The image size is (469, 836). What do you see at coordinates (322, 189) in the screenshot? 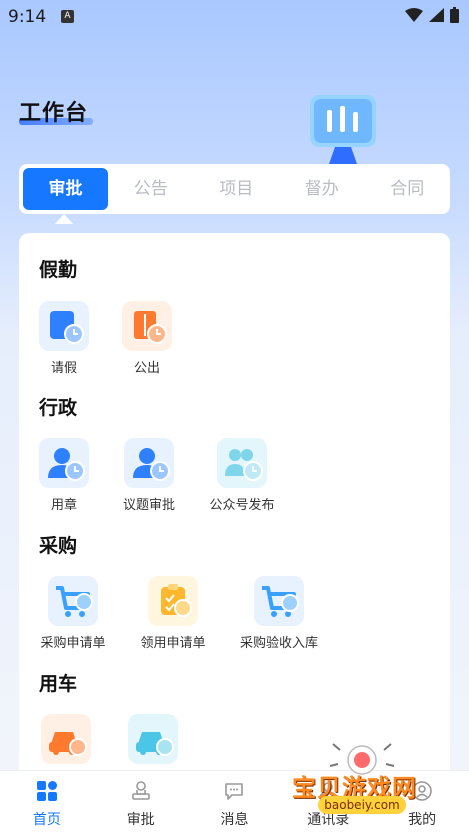
I see `tab-supervision: 督办` at bounding box center [322, 189].